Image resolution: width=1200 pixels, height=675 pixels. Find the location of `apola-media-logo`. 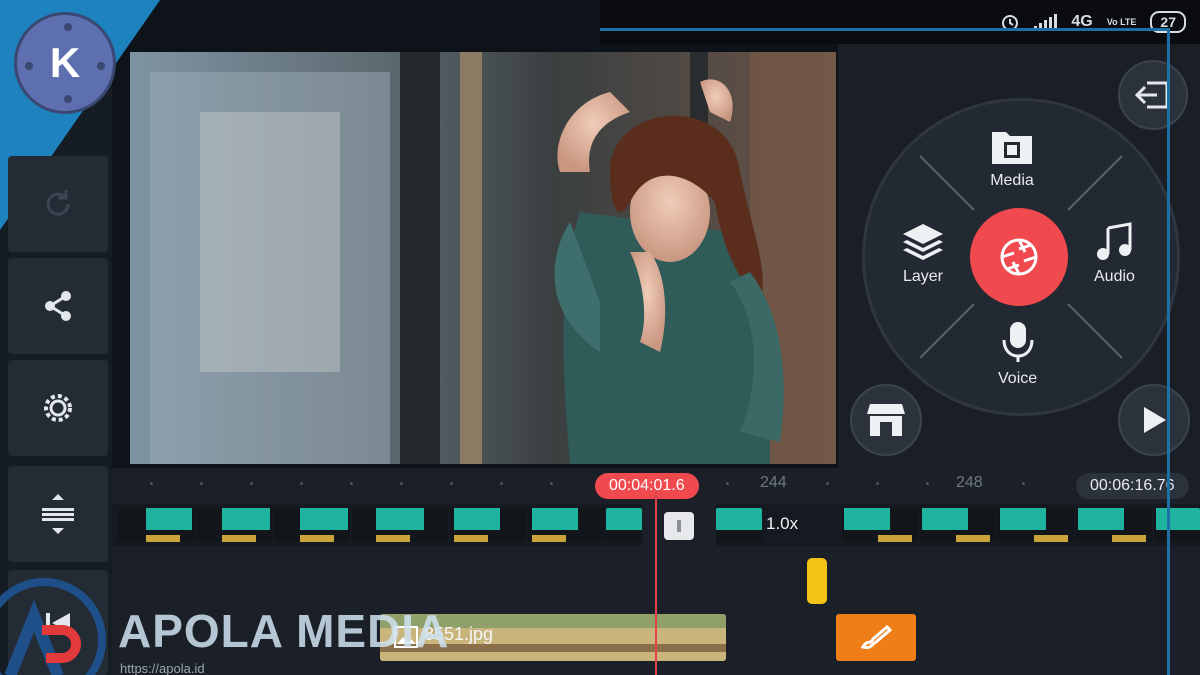

apola-media-logo is located at coordinates (53, 626).